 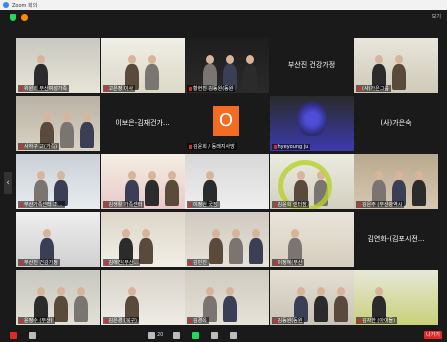 I want to click on stop-video-button, so click(x=33, y=335).